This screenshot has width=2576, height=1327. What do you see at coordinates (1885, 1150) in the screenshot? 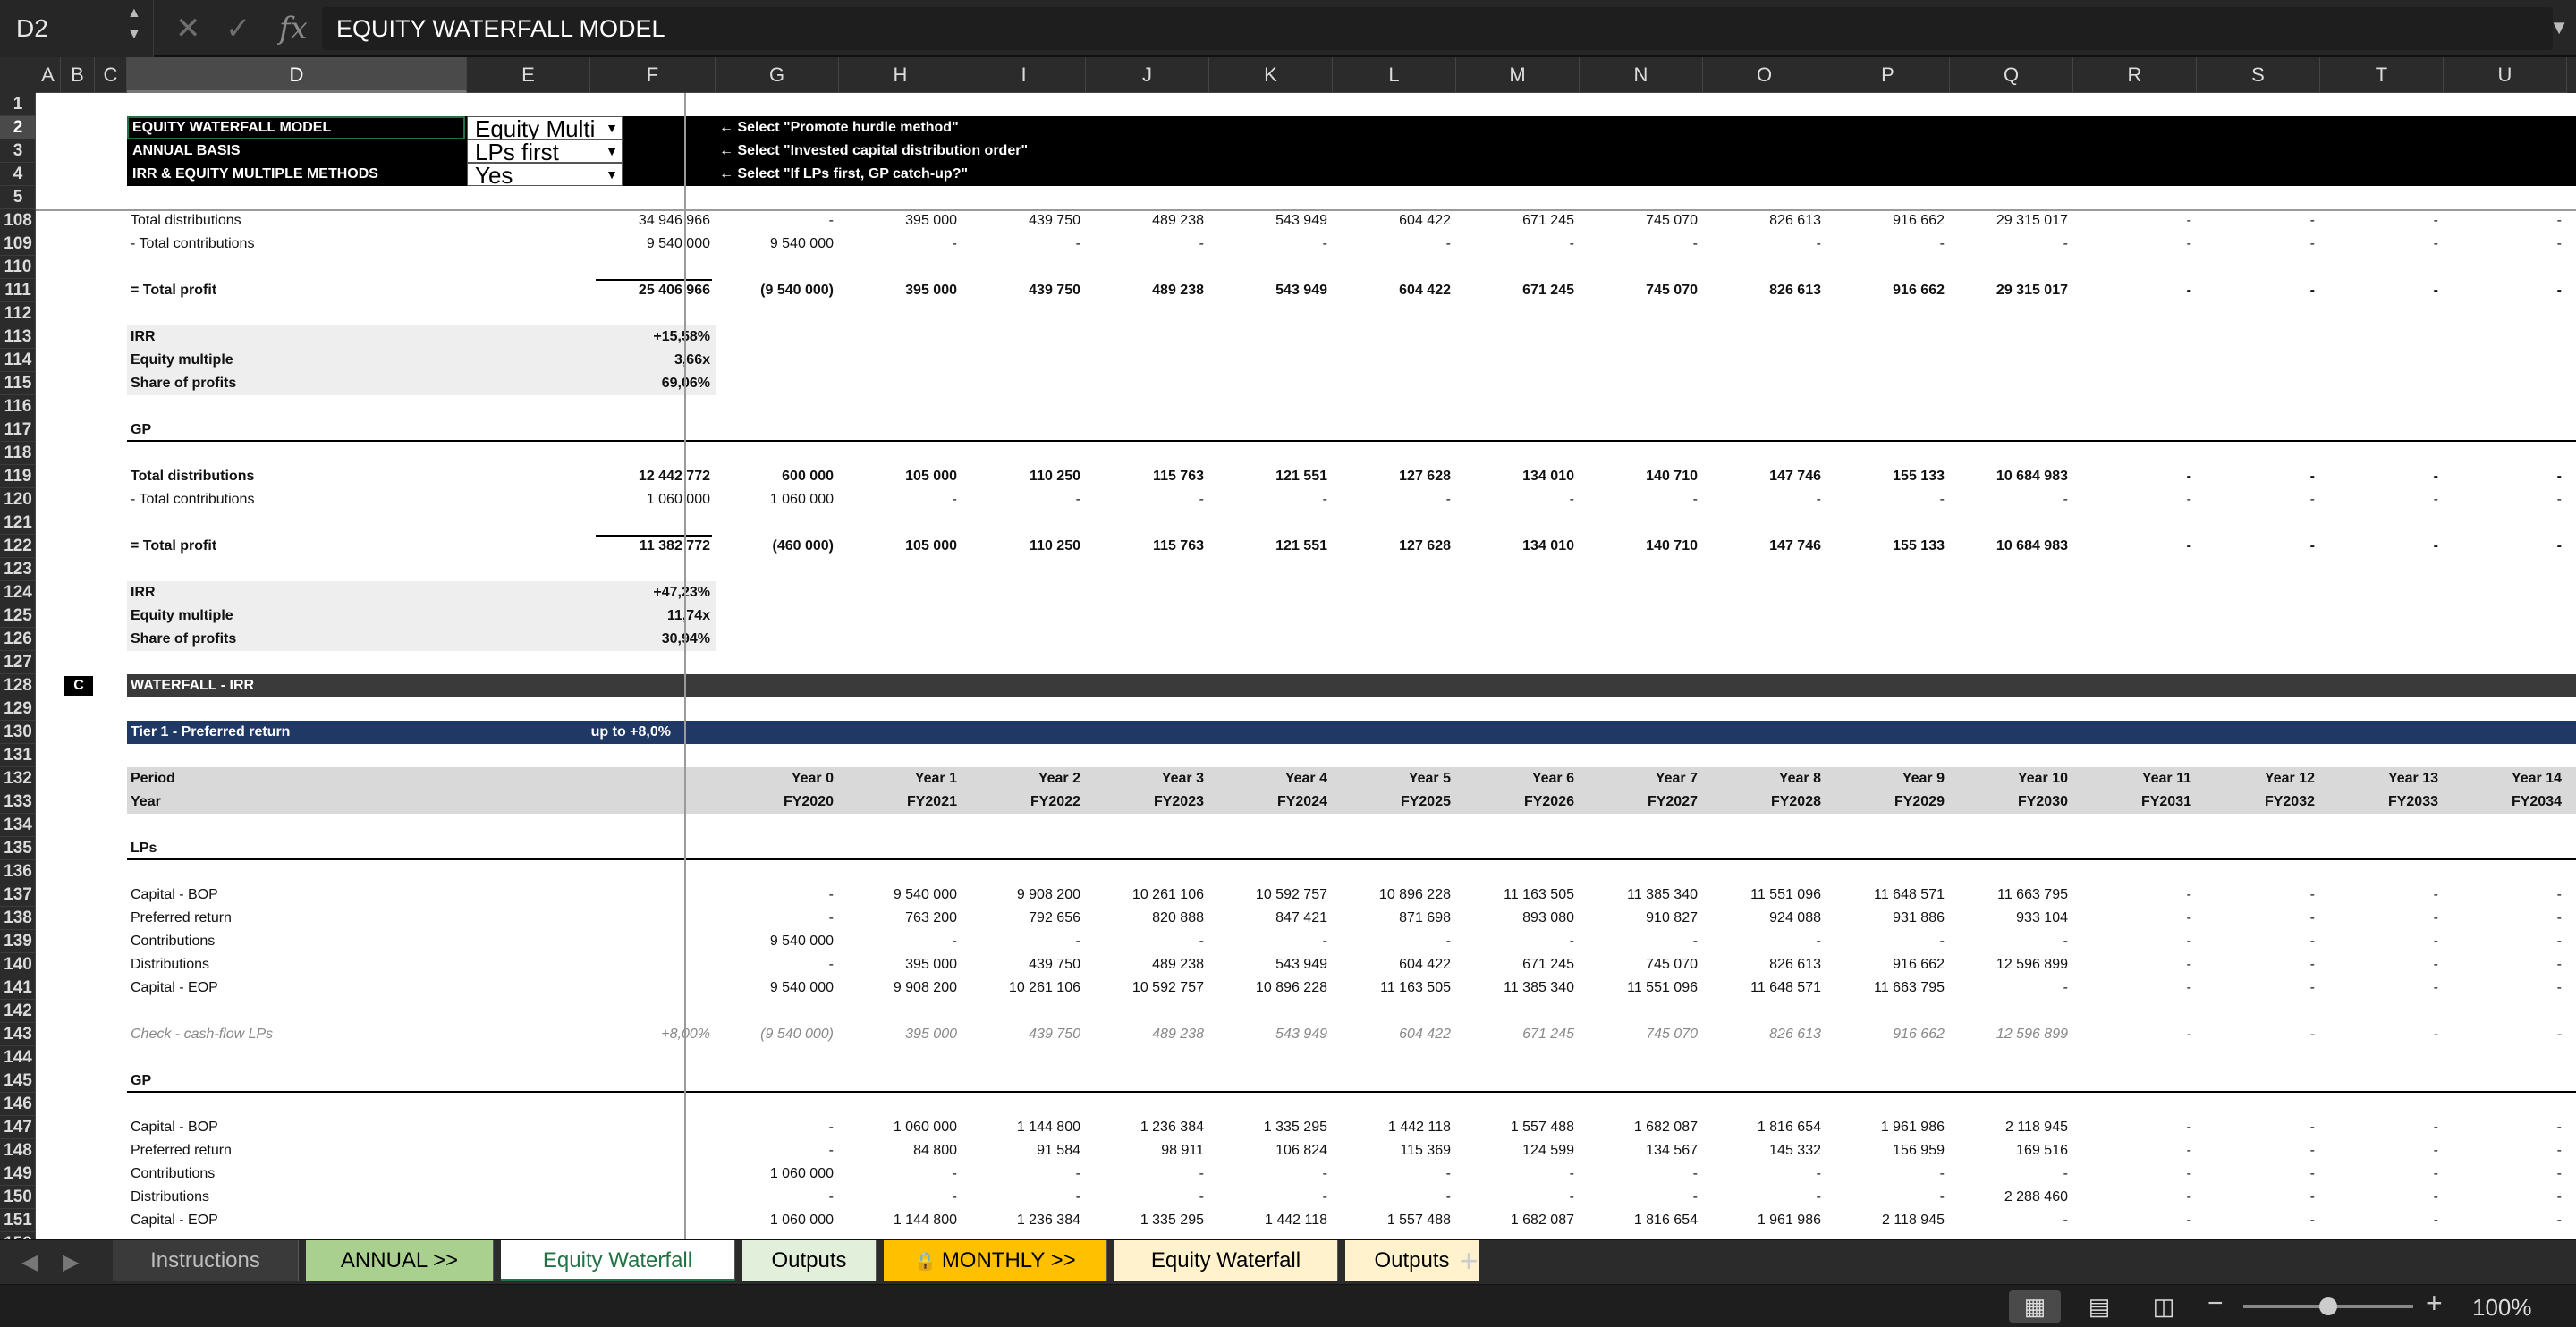
I see `value-cell: 156 959` at bounding box center [1885, 1150].